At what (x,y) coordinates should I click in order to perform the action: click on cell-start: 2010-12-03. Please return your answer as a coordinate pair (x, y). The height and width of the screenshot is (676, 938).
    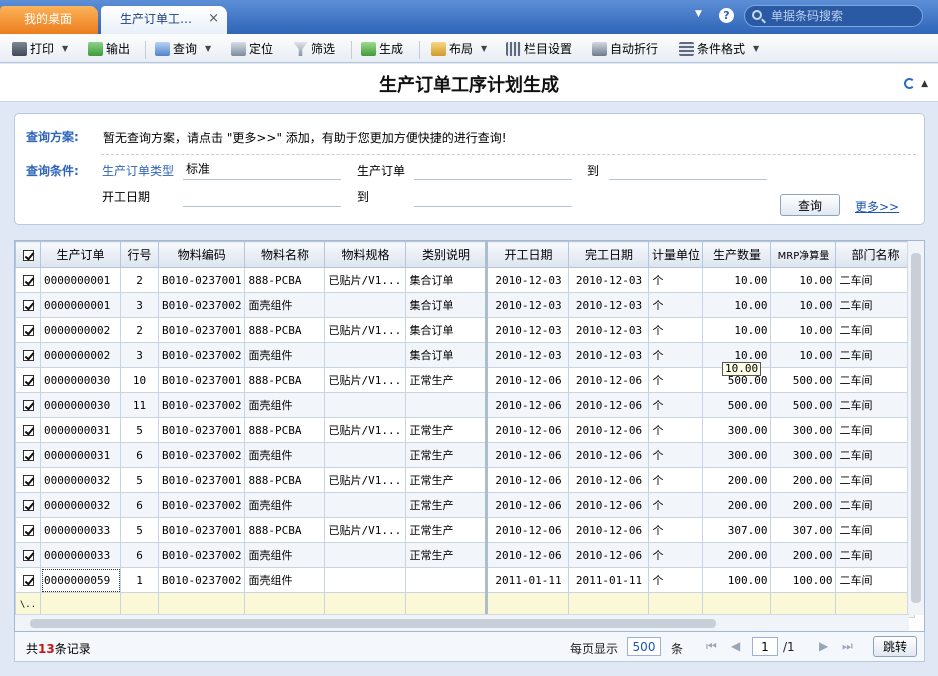
    Looking at the image, I should click on (527, 305).